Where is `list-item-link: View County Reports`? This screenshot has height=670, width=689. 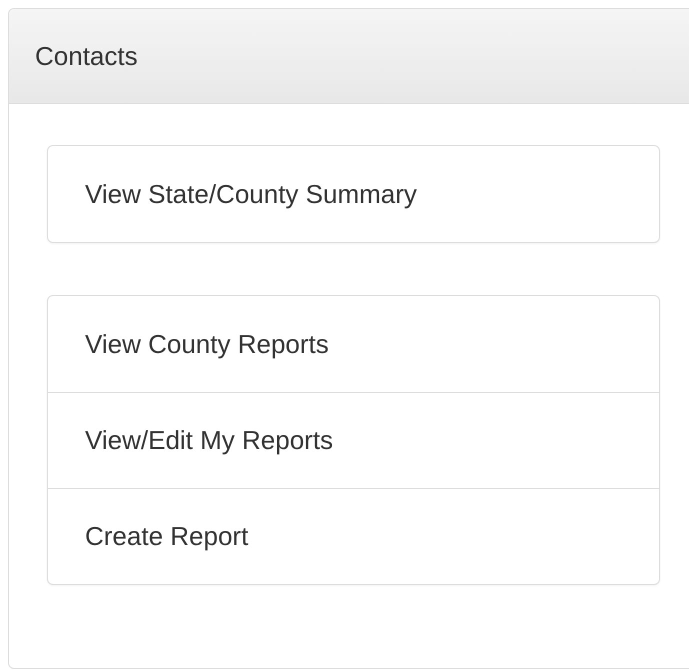 list-item-link: View County Reports is located at coordinates (353, 344).